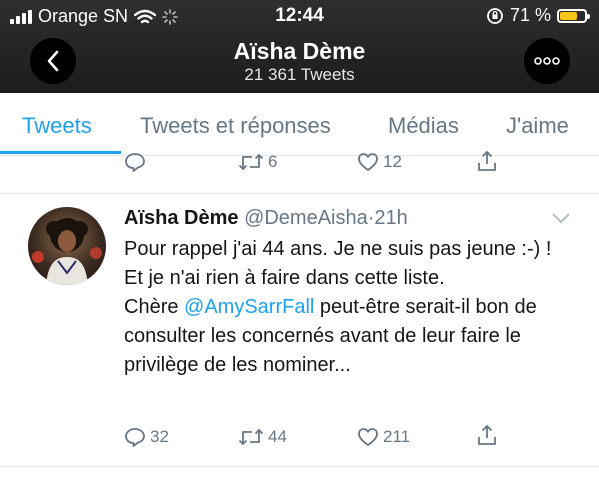 Image resolution: width=599 pixels, height=480 pixels. What do you see at coordinates (537, 126) in the screenshot?
I see `tab-likes: J'aime` at bounding box center [537, 126].